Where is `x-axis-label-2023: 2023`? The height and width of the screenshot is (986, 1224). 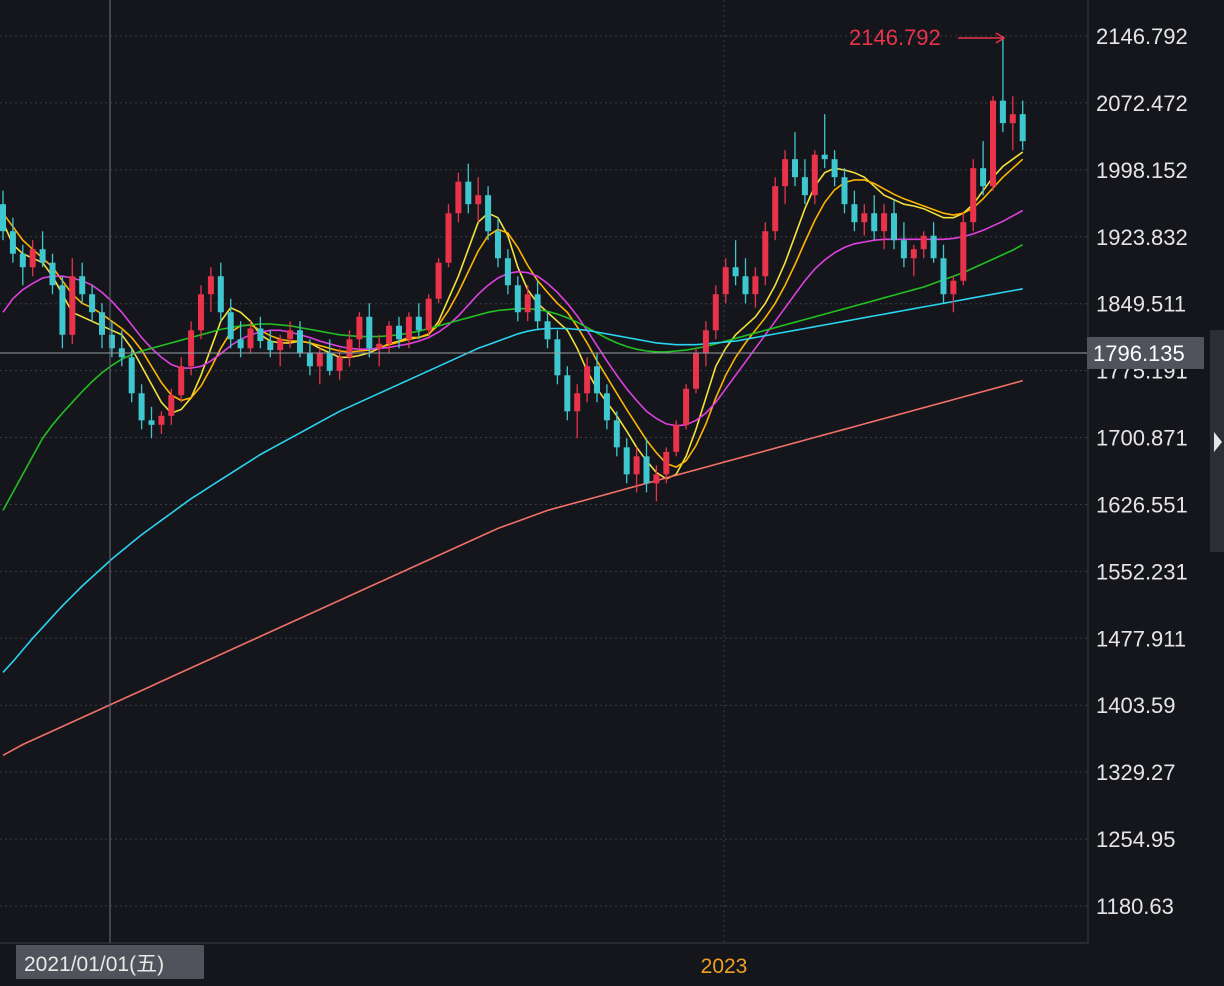
x-axis-label-2023: 2023 is located at coordinates (724, 966).